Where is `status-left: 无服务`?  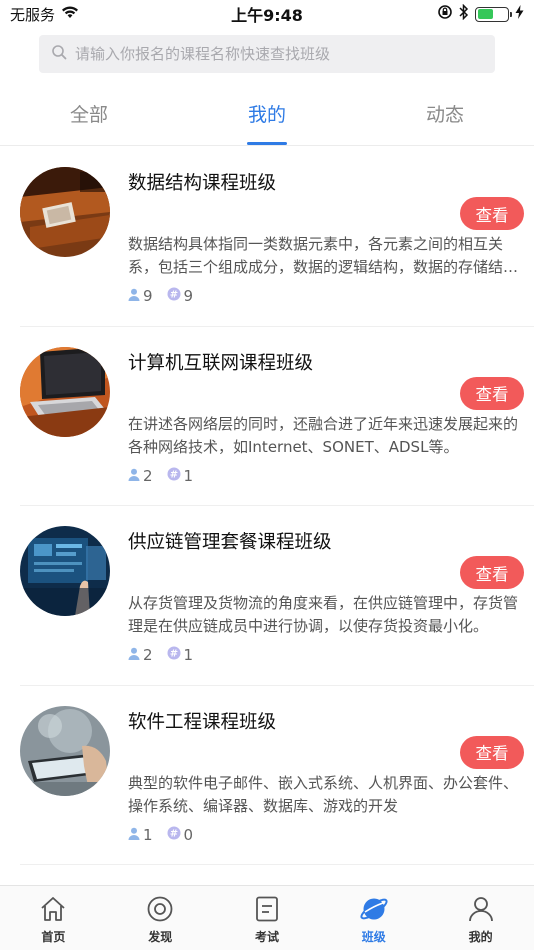 status-left: 无服务 is located at coordinates (44, 14).